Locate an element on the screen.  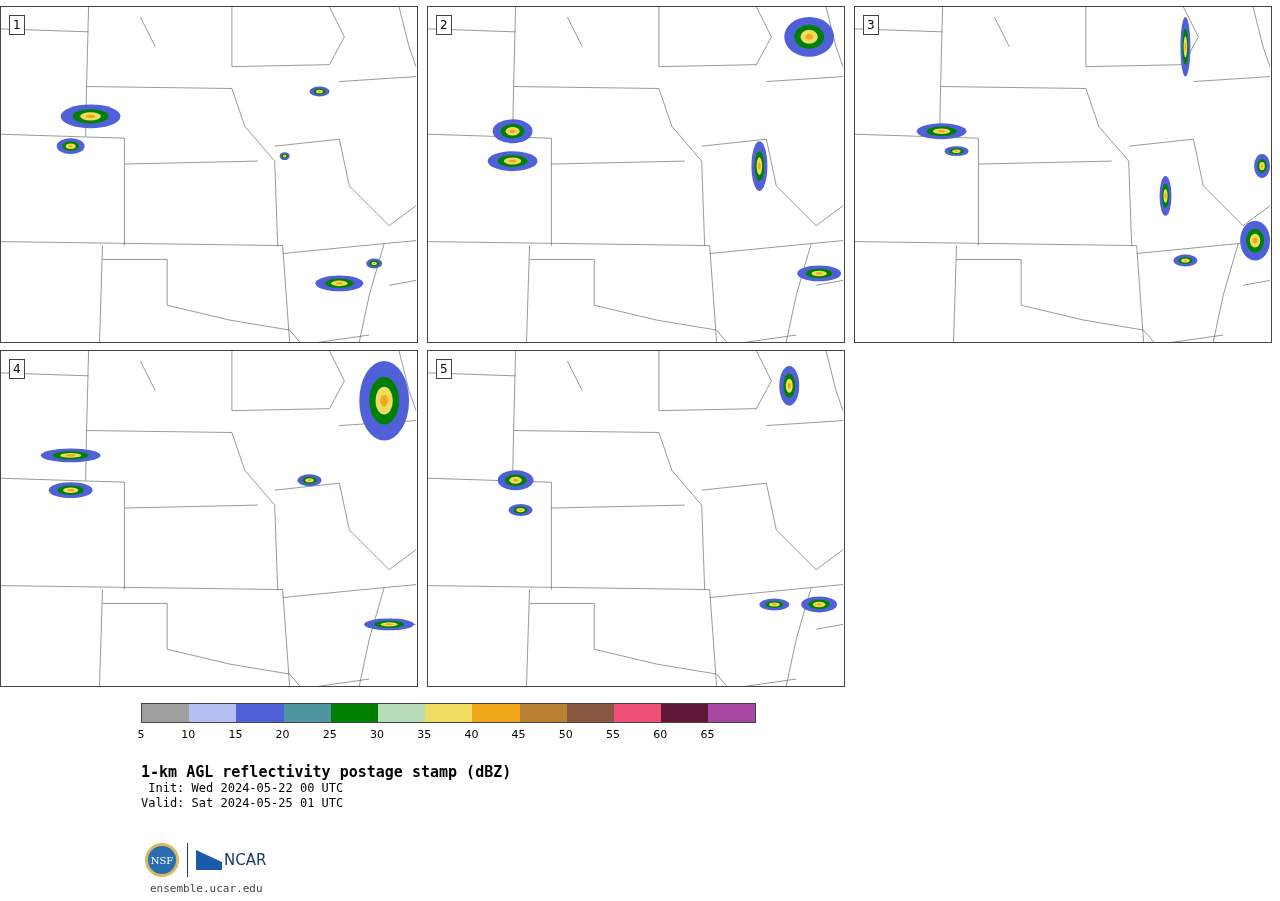
colorbar-tick-label: 65 is located at coordinates (707, 735).